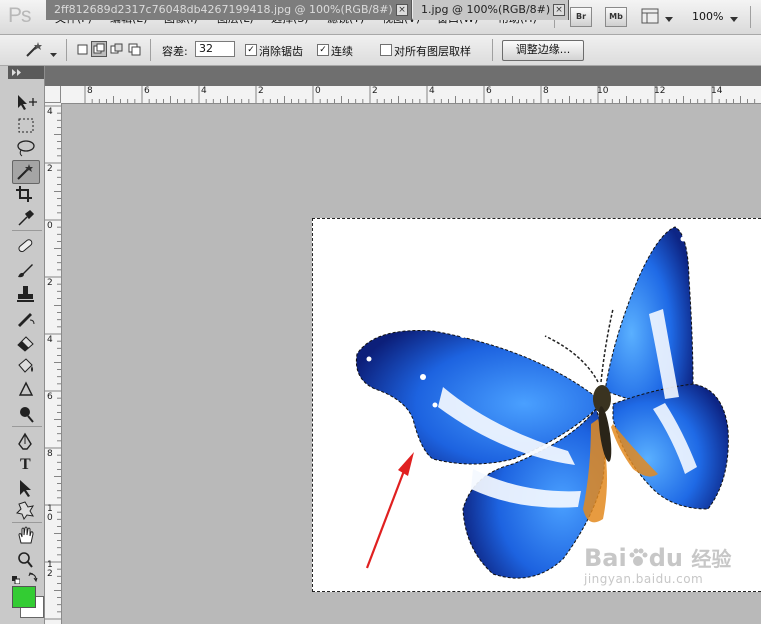 This screenshot has width=761, height=624. What do you see at coordinates (605, 558) in the screenshot?
I see `watermark-brand: Bai` at bounding box center [605, 558].